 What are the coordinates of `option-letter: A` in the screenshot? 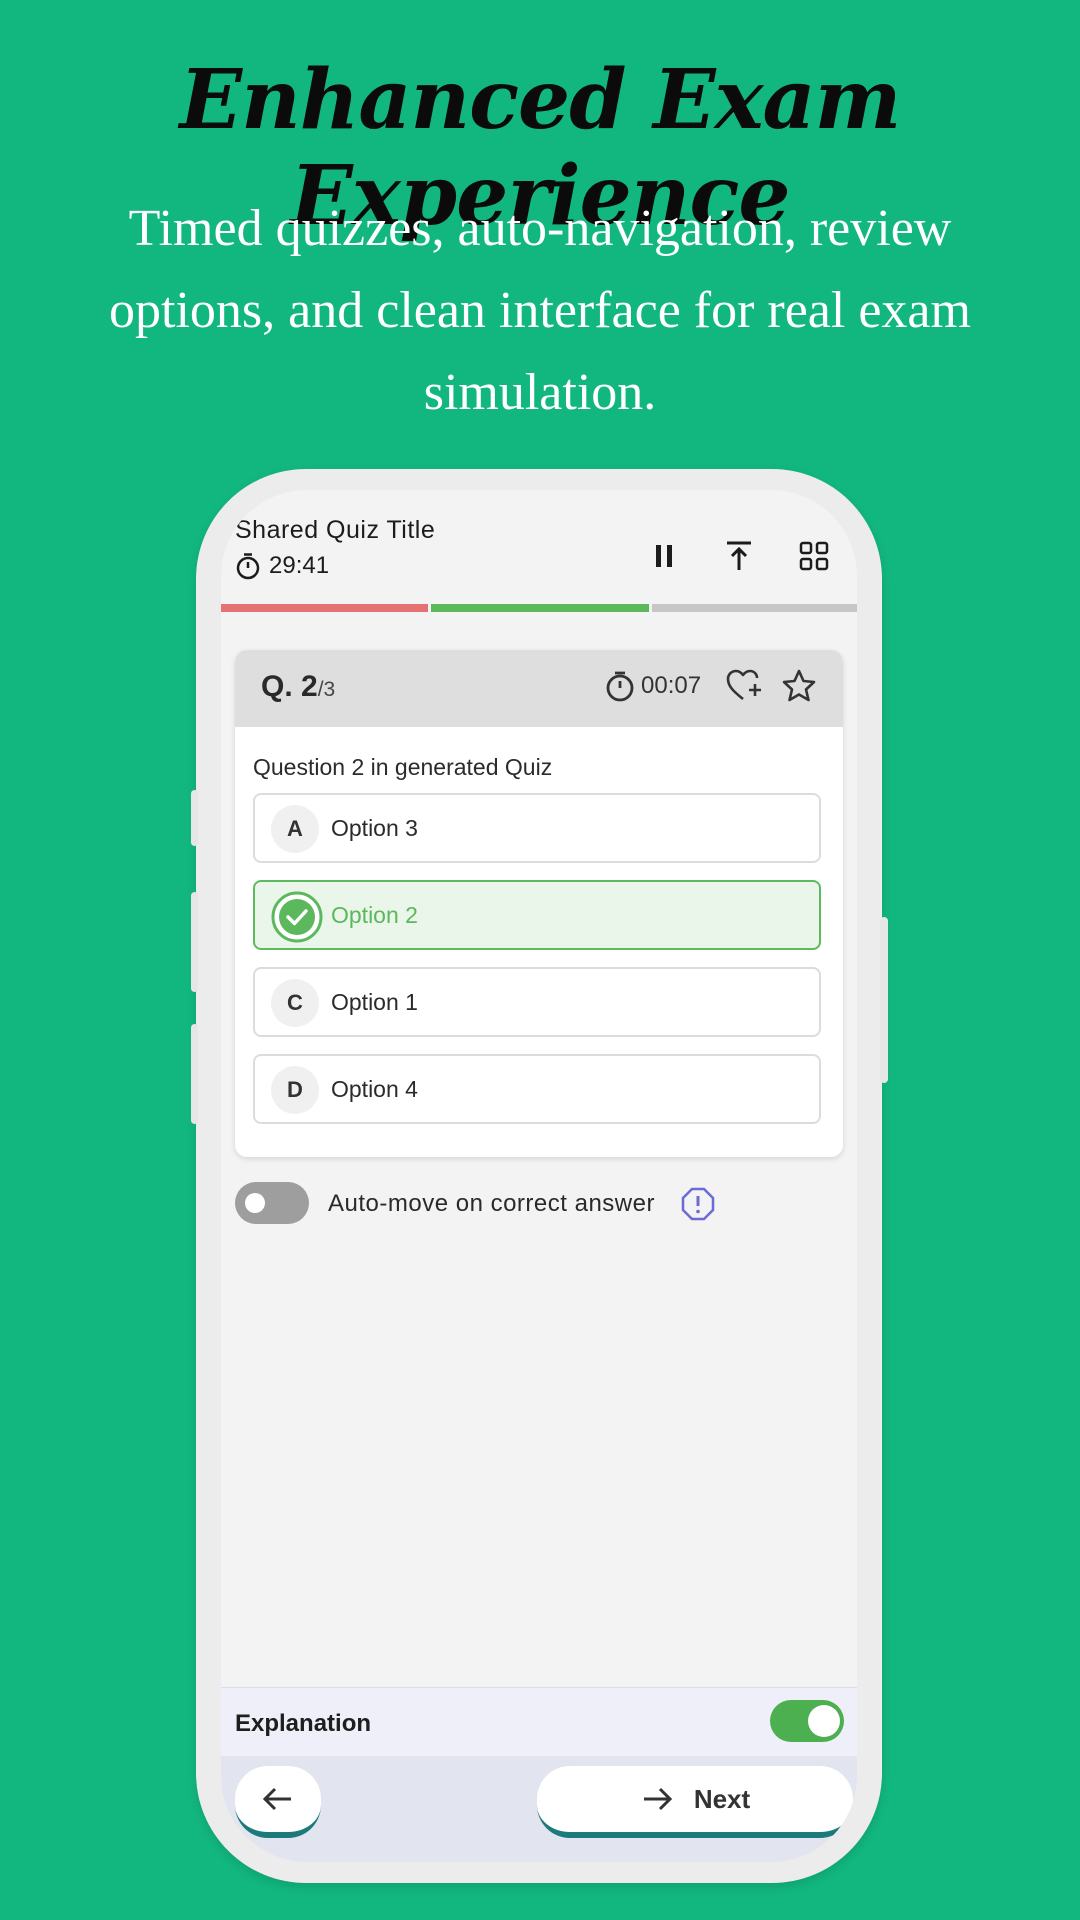 It's located at (295, 829).